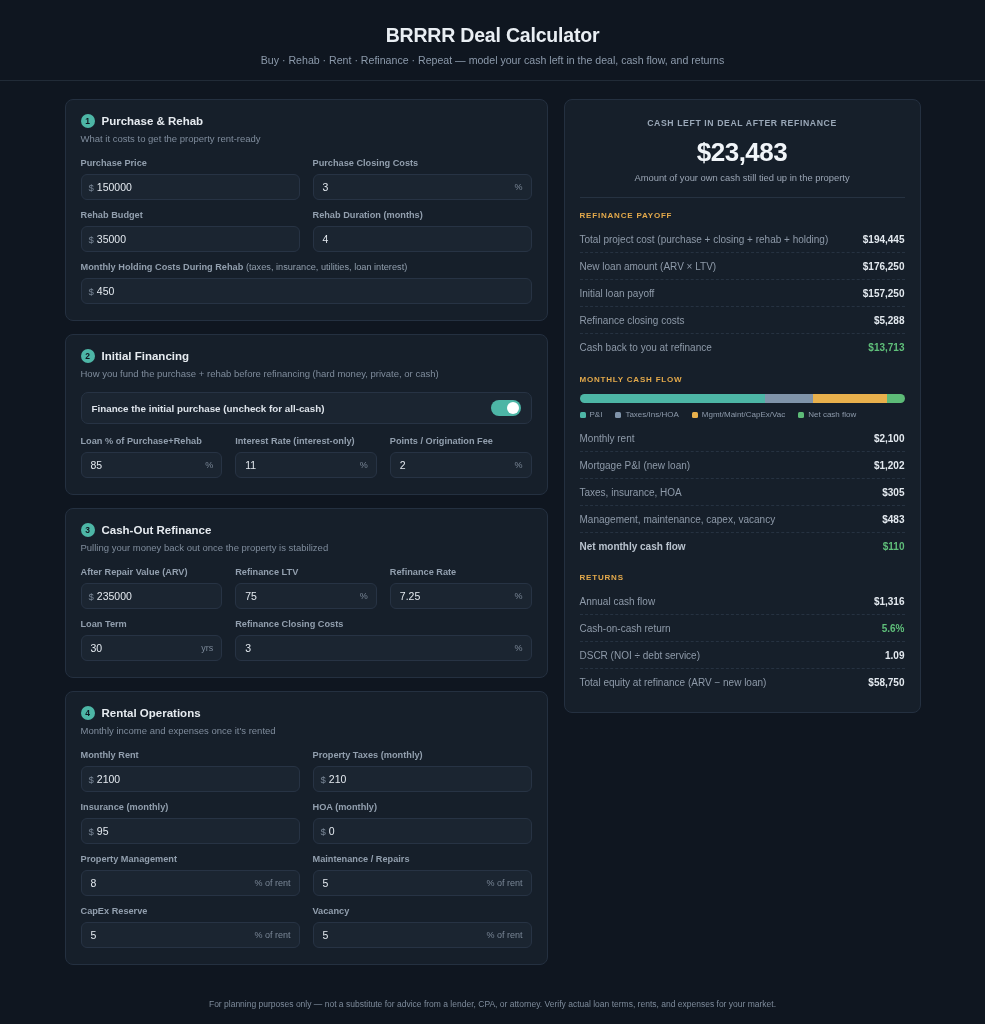 This screenshot has width=985, height=1024. What do you see at coordinates (742, 123) in the screenshot?
I see `summary-label: CASH LEFT IN DEAL AFTER REFINANCE` at bounding box center [742, 123].